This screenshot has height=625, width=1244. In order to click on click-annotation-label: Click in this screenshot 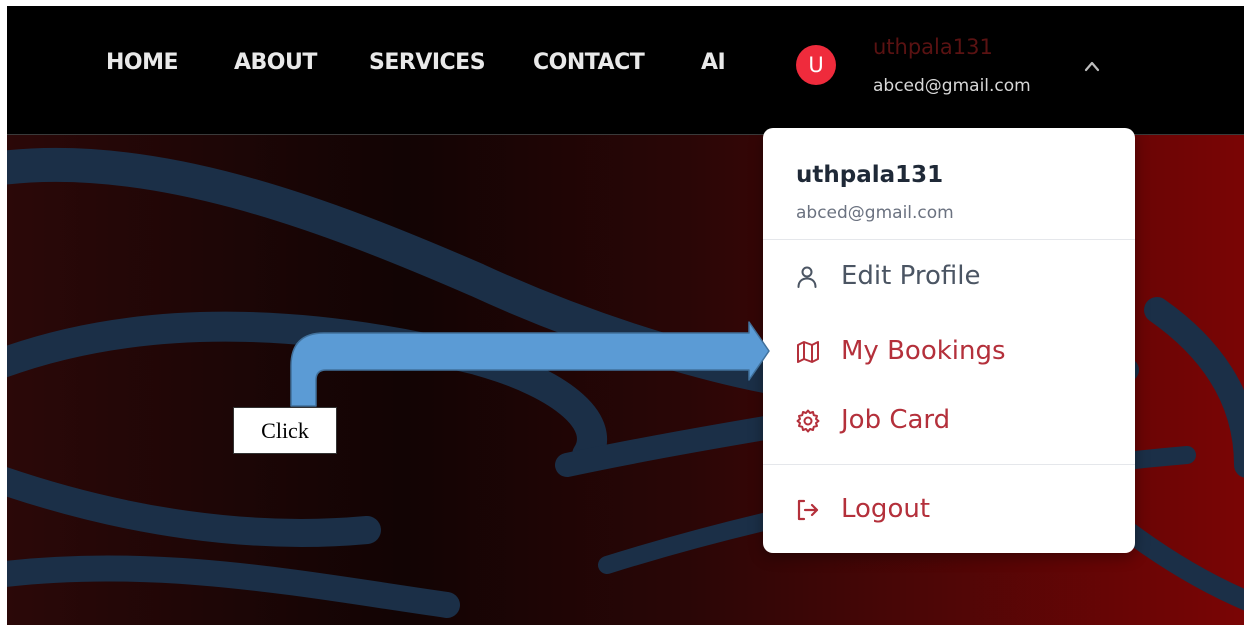, I will do `click(285, 430)`.